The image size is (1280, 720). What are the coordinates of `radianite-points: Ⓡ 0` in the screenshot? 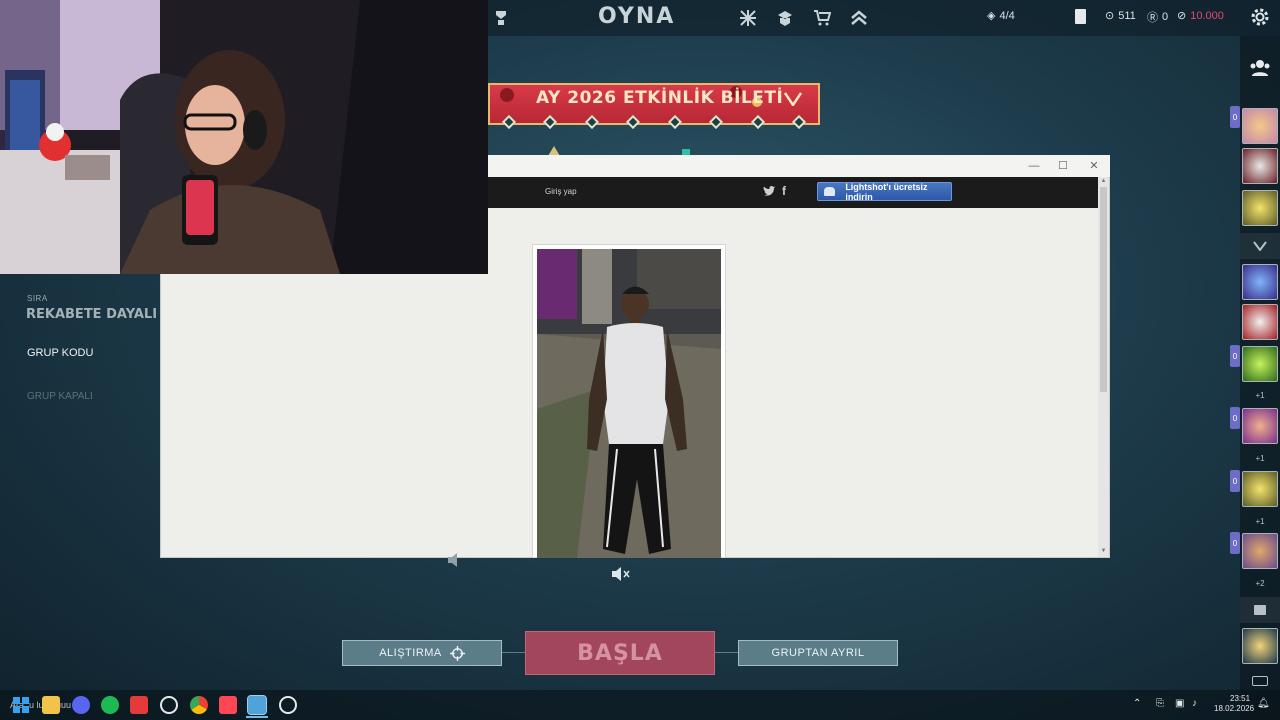 It's located at (1157, 17).